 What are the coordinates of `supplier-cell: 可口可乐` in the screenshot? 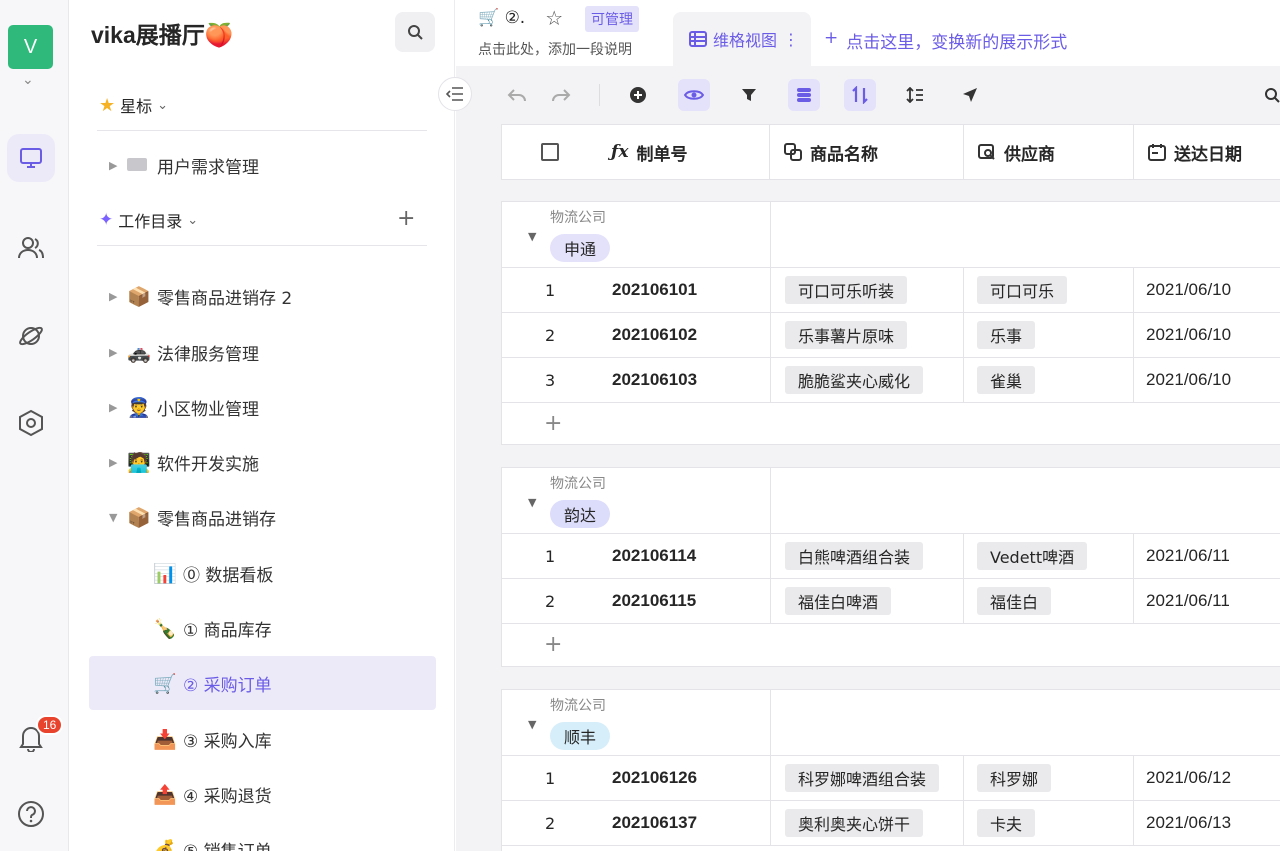 It's located at (1049, 290).